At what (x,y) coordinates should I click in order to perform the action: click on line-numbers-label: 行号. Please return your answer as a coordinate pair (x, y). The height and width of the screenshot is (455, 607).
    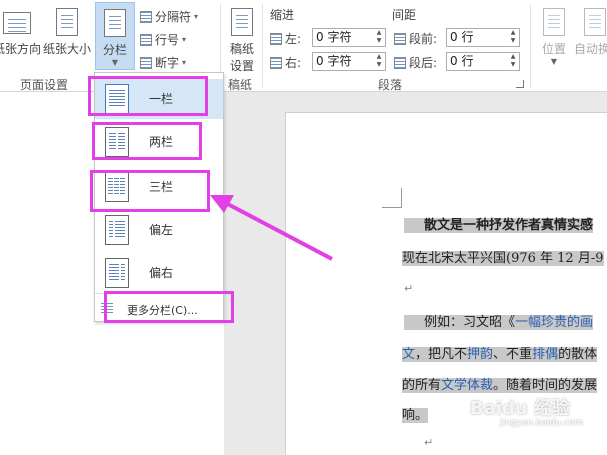
    Looking at the image, I should click on (167, 40).